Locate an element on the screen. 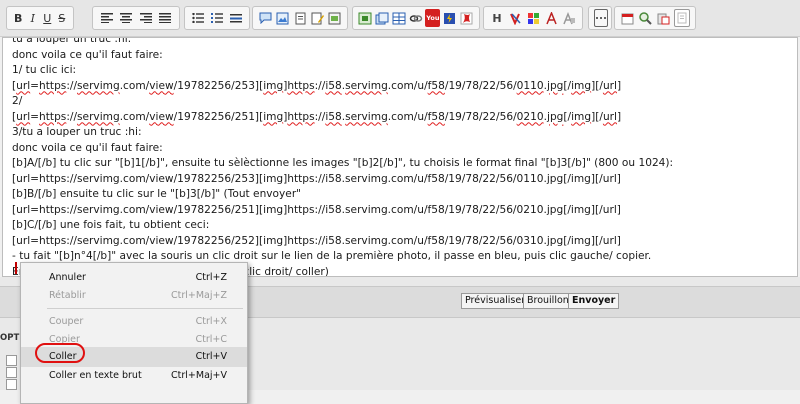 Image resolution: width=800 pixels, height=404 pixels. paste-highlight-circle is located at coordinates (60, 353).